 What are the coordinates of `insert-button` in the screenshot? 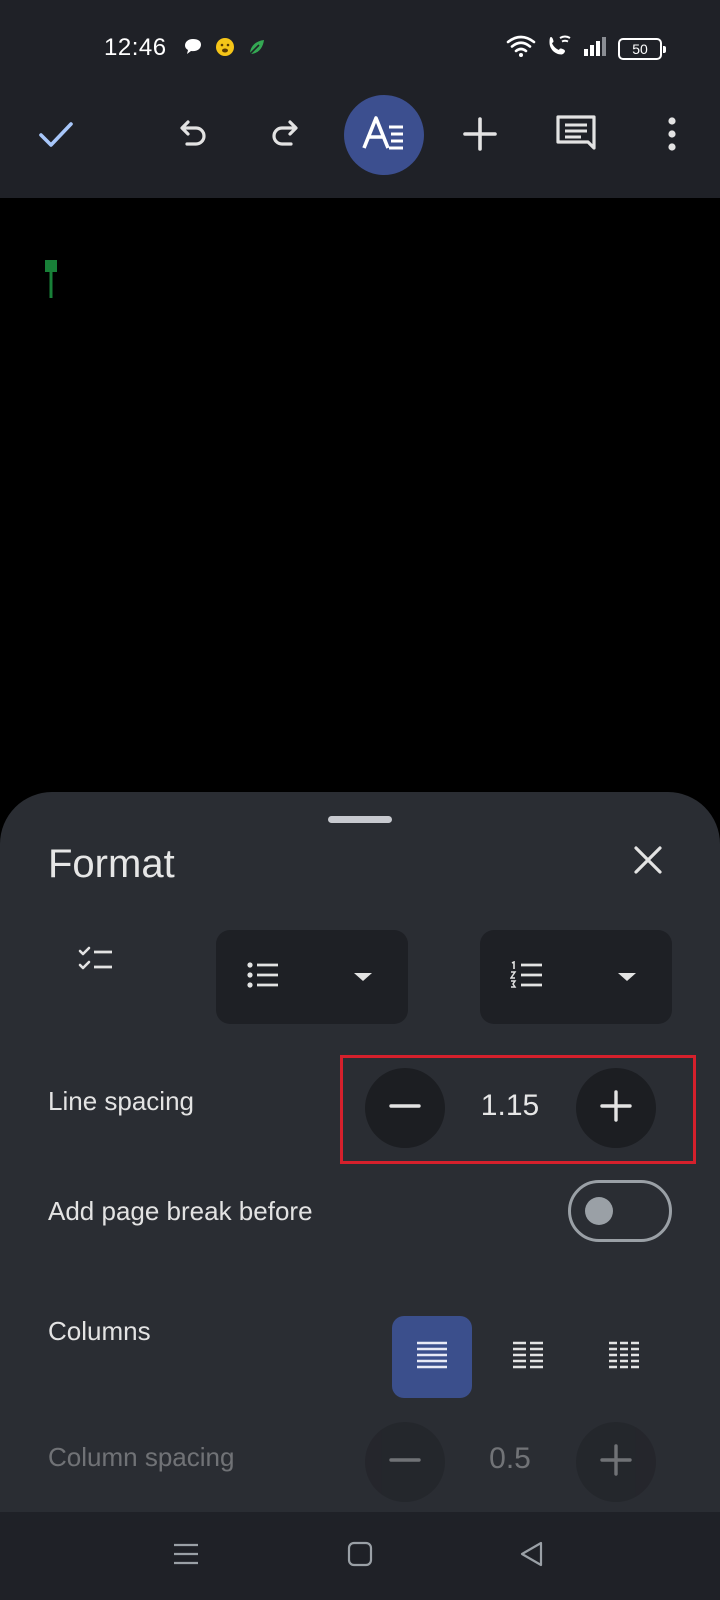 It's located at (480, 136).